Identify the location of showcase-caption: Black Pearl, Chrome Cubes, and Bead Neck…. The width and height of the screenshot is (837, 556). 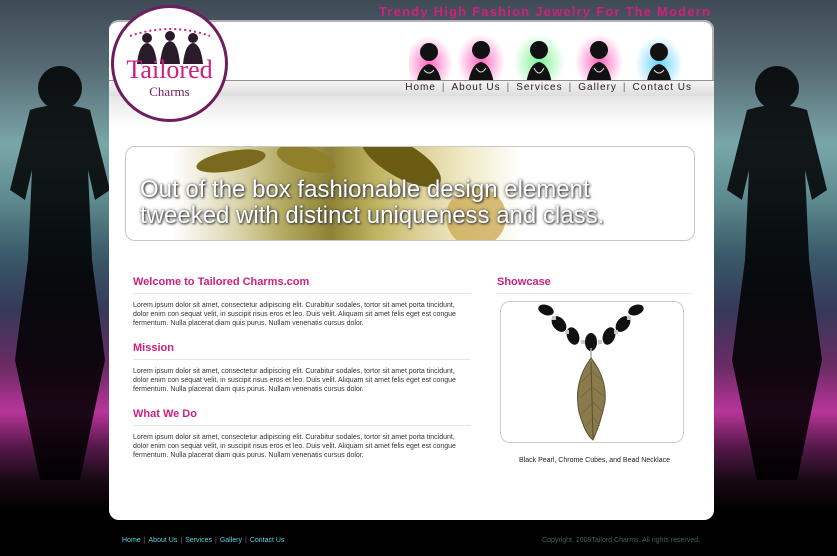
(594, 460).